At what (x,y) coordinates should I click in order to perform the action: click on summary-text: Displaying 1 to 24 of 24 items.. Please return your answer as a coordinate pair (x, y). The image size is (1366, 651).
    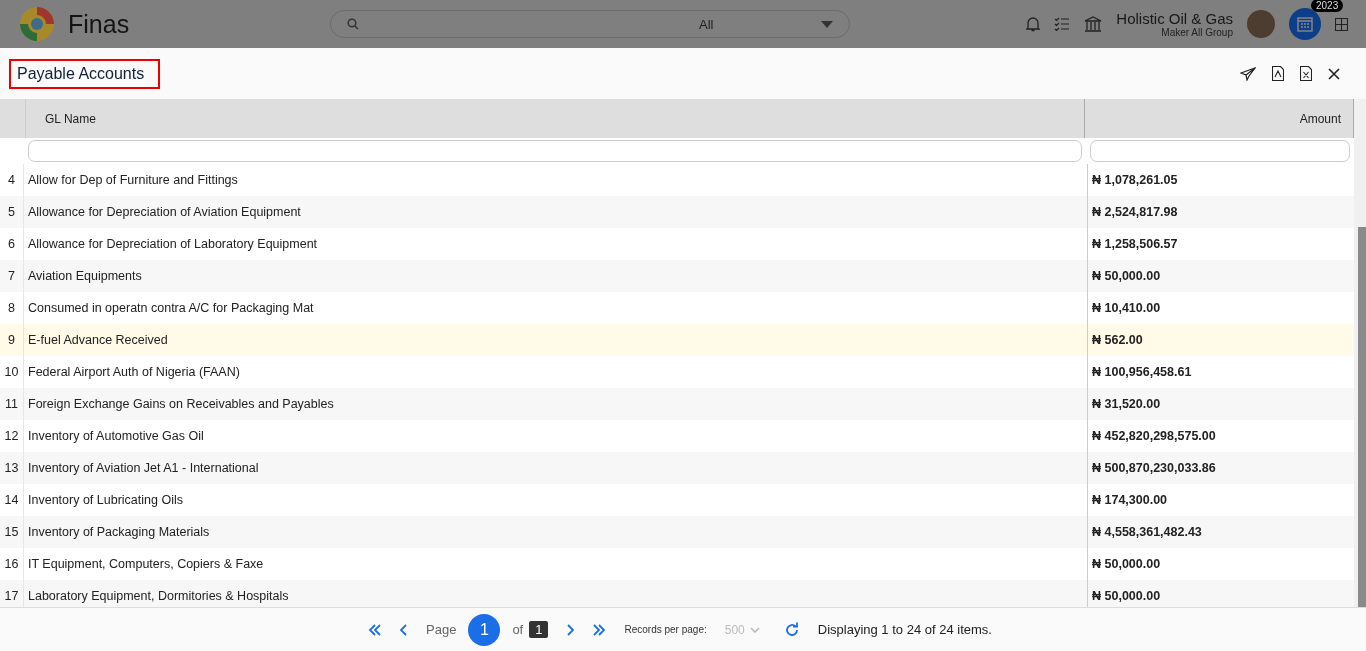
    Looking at the image, I should click on (904, 629).